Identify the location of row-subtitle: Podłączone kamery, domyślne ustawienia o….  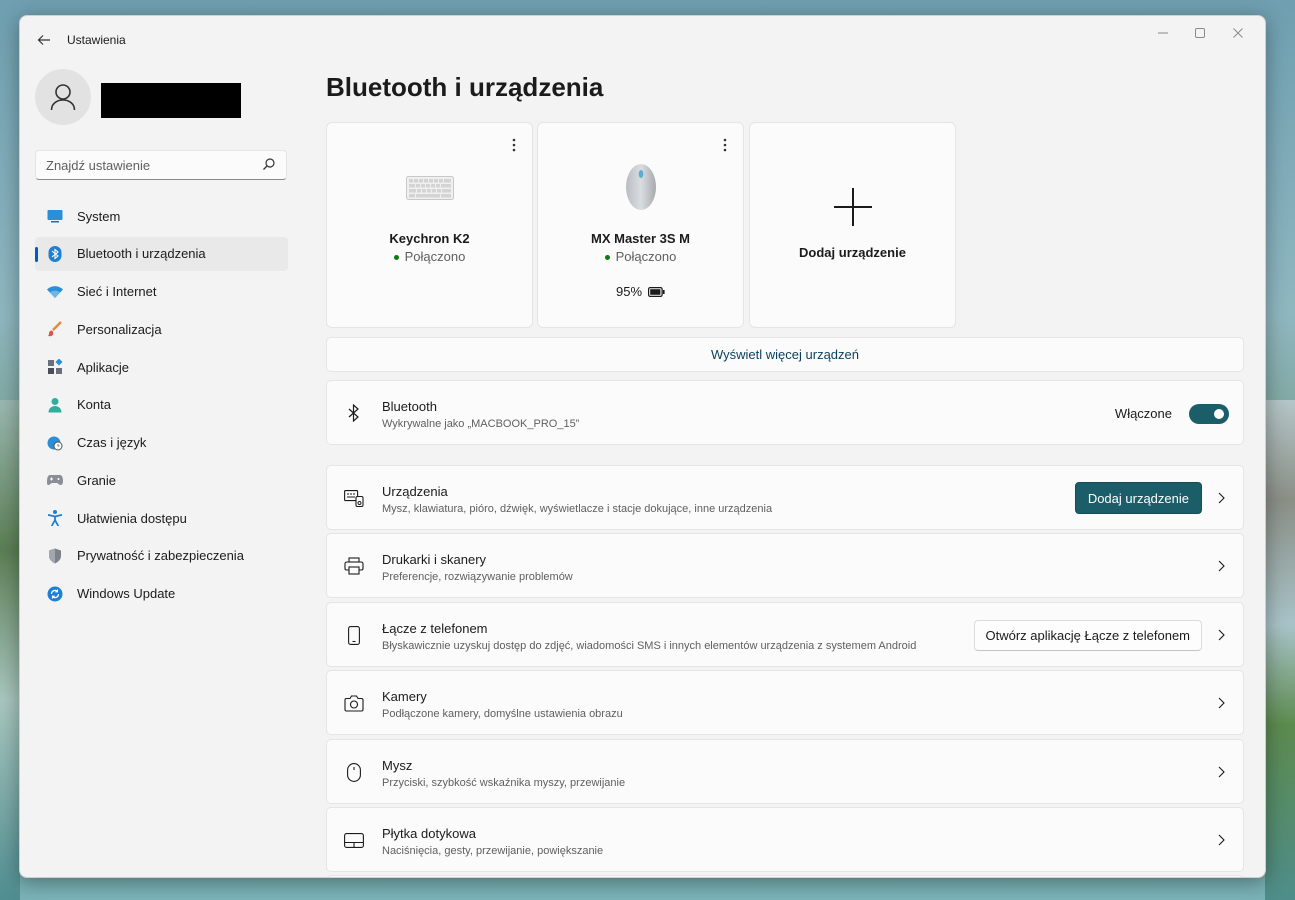
(502, 714).